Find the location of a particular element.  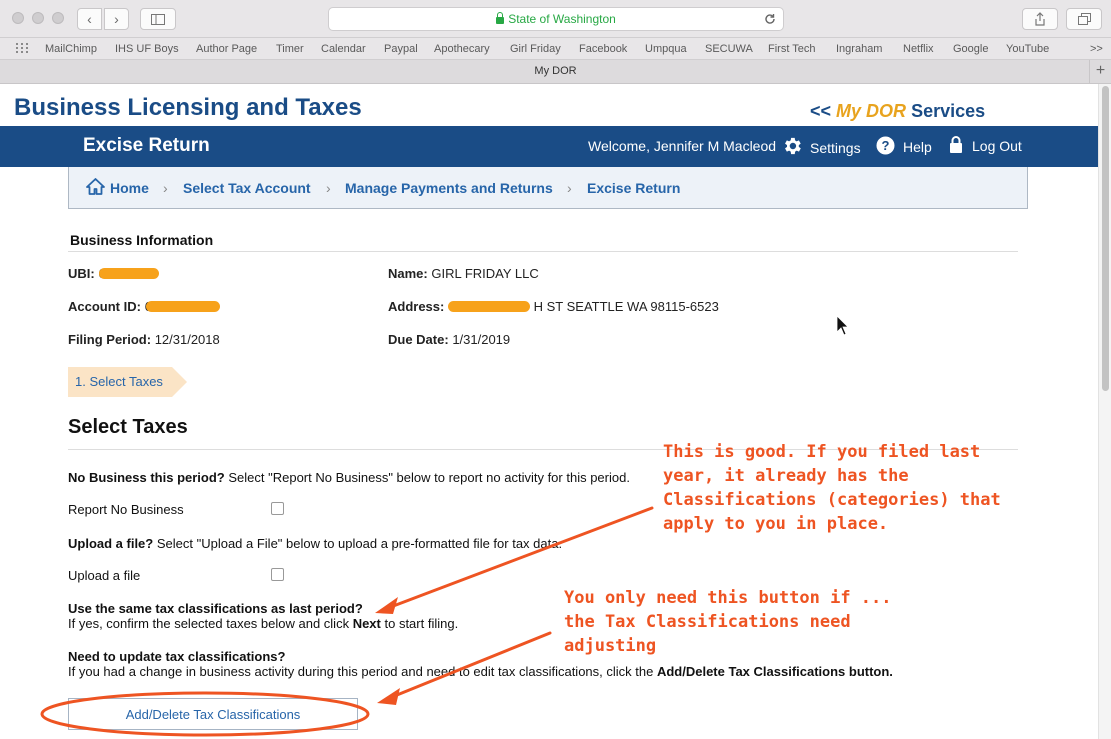

annotation-circle is located at coordinates (205, 714).